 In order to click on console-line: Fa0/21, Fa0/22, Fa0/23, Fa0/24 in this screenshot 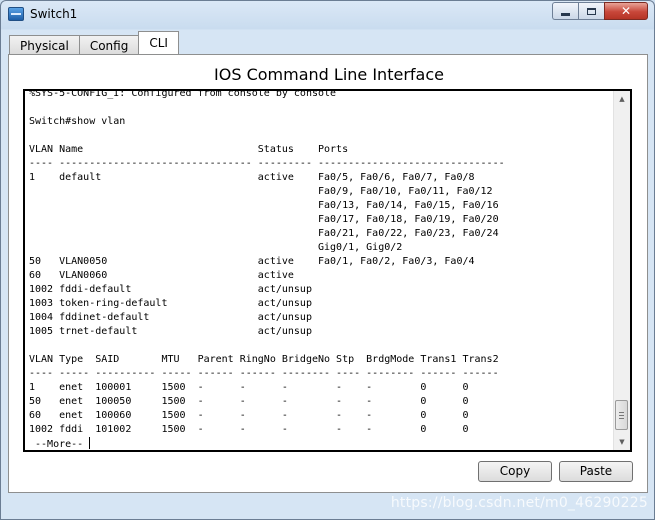, I will do `click(264, 233)`.